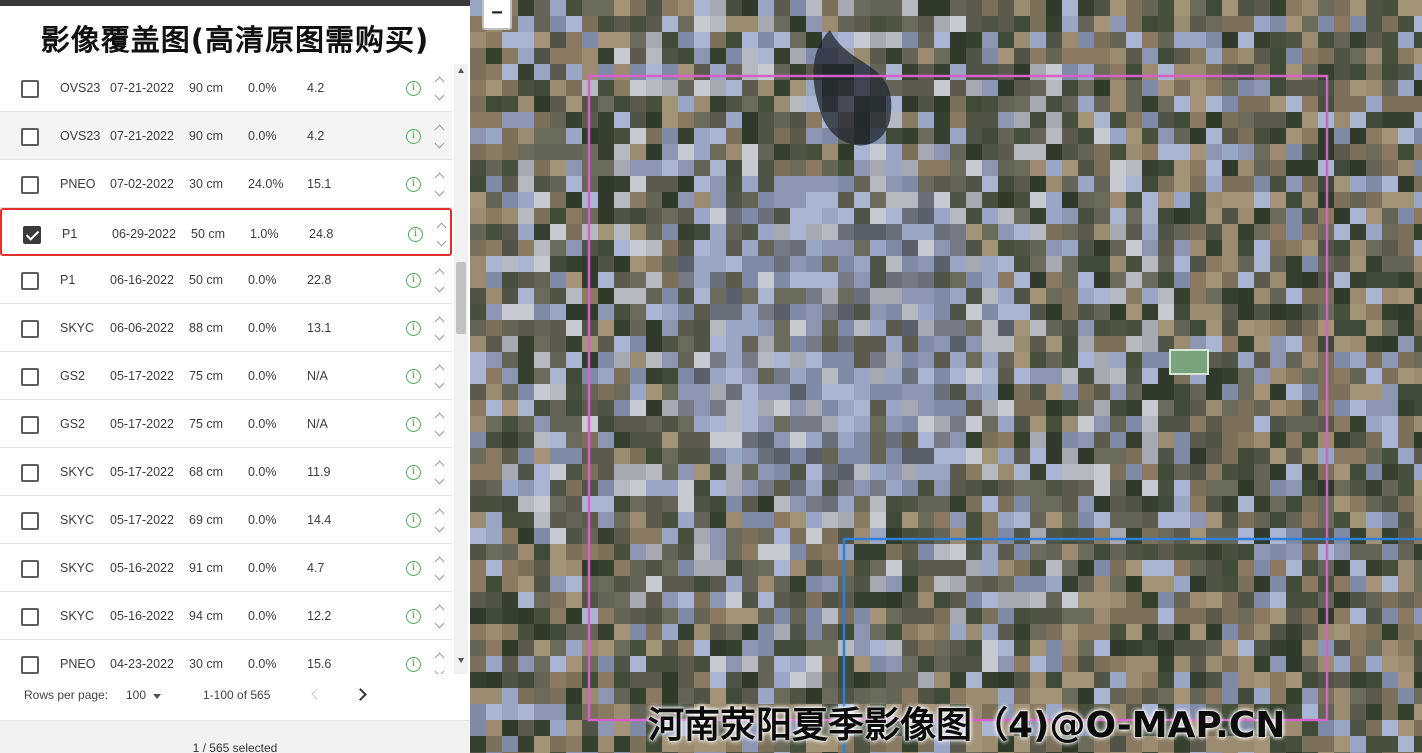  Describe the element at coordinates (136, 695) in the screenshot. I see `rows-per-page-select: 100` at that location.